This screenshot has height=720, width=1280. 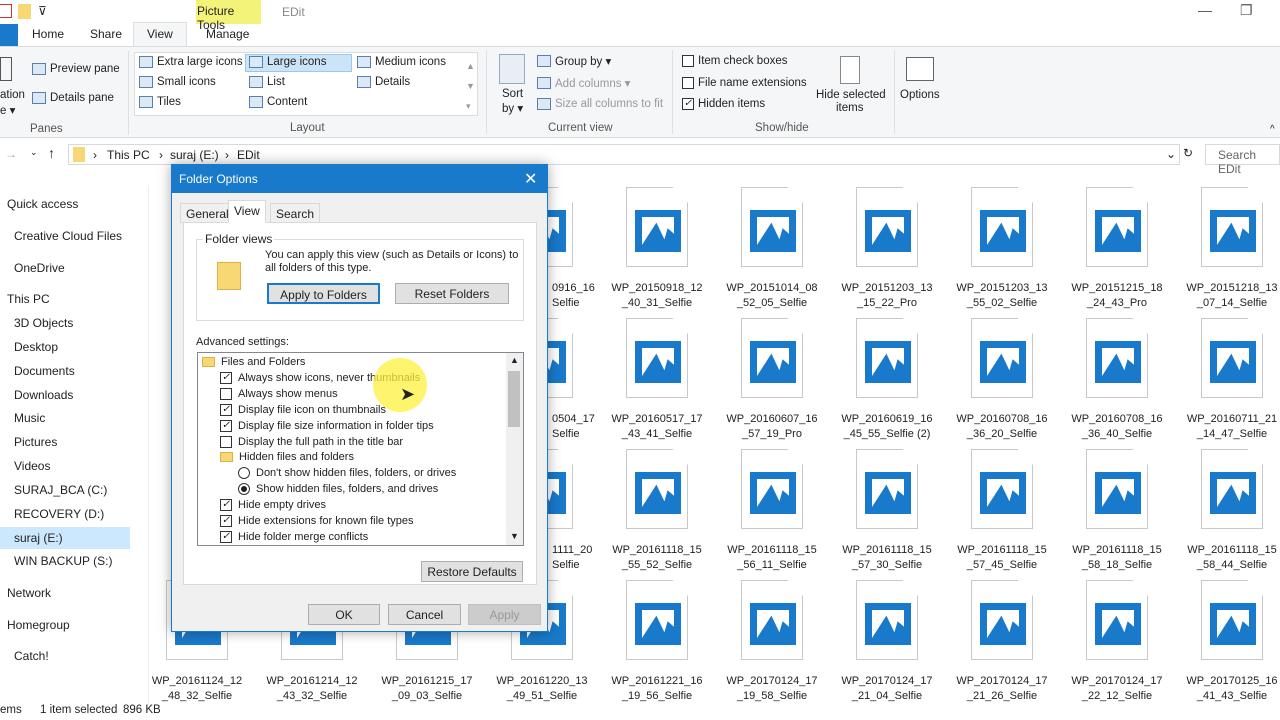 What do you see at coordinates (65, 561) in the screenshot?
I see `nav-item: WIN BACKUP (S:)` at bounding box center [65, 561].